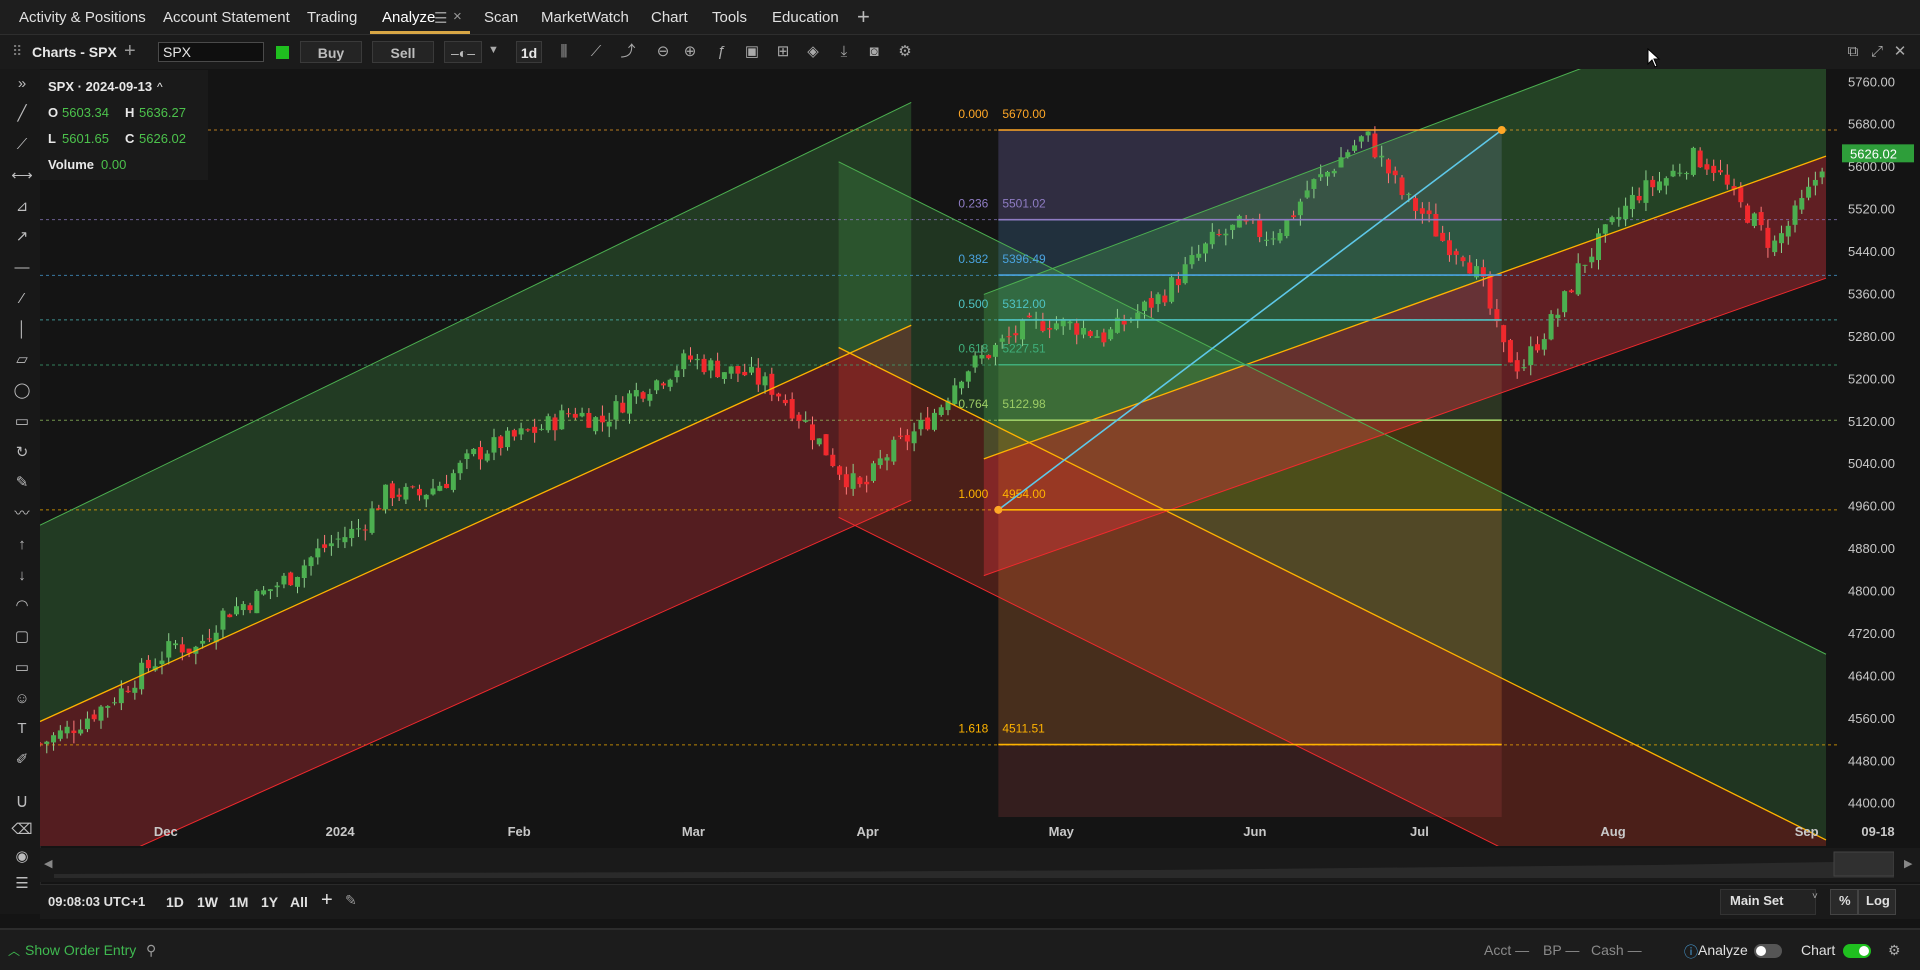 The height and width of the screenshot is (970, 1920). Describe the element at coordinates (980, 865) in the screenshot. I see `chart-navigator: ◀ ▶` at that location.